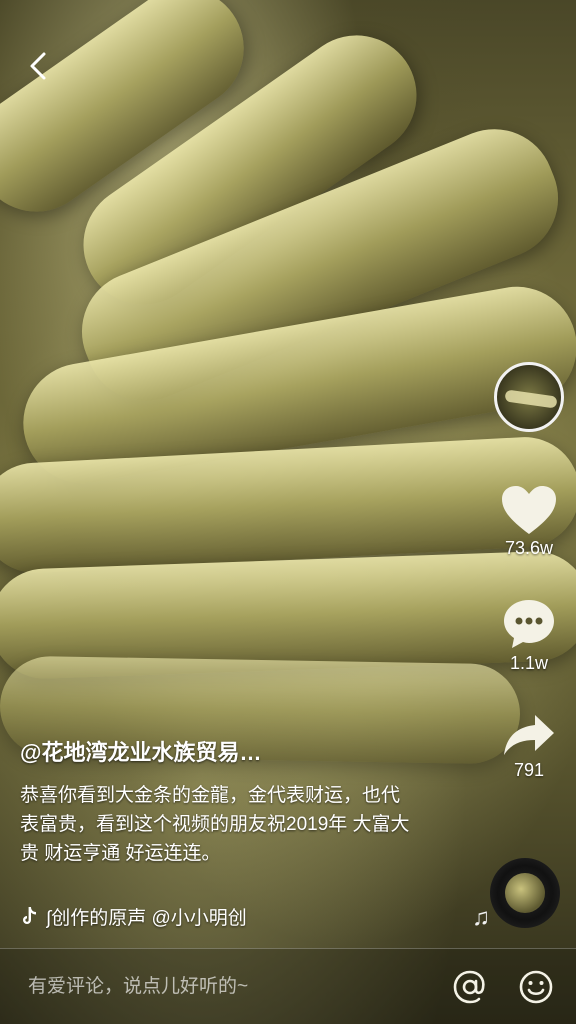 This screenshot has height=1024, width=576. What do you see at coordinates (529, 770) in the screenshot?
I see `share-count: 791` at bounding box center [529, 770].